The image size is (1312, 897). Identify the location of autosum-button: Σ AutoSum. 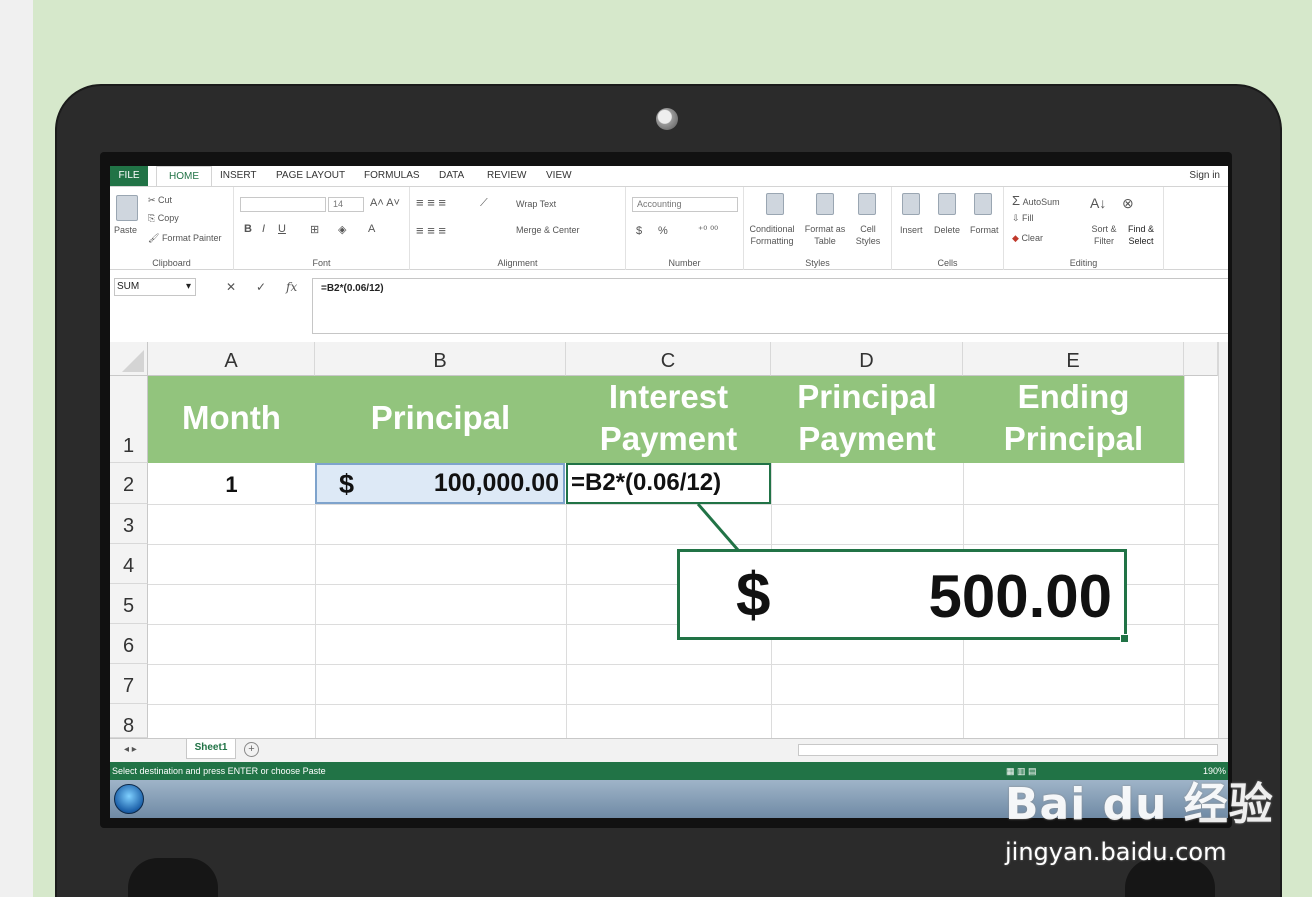
(1036, 200).